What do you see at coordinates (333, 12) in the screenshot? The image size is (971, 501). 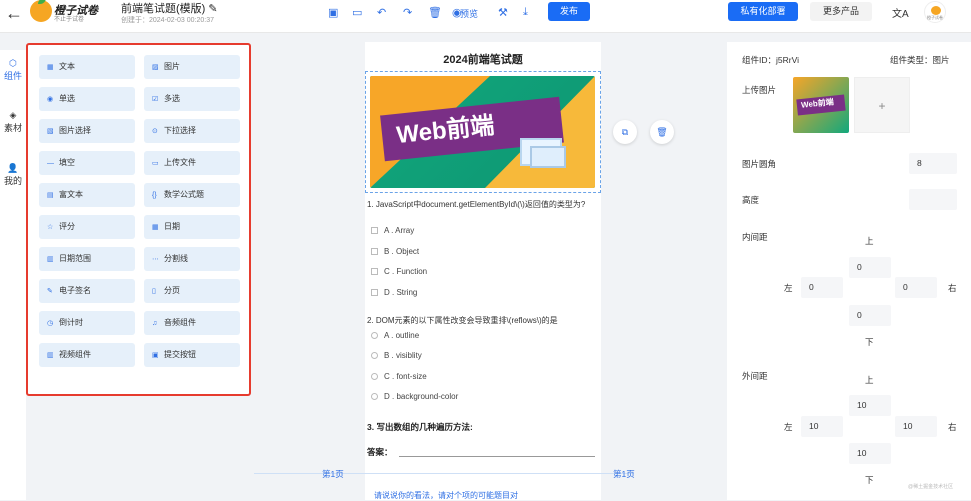 I see `save-icon: ▣` at bounding box center [333, 12].